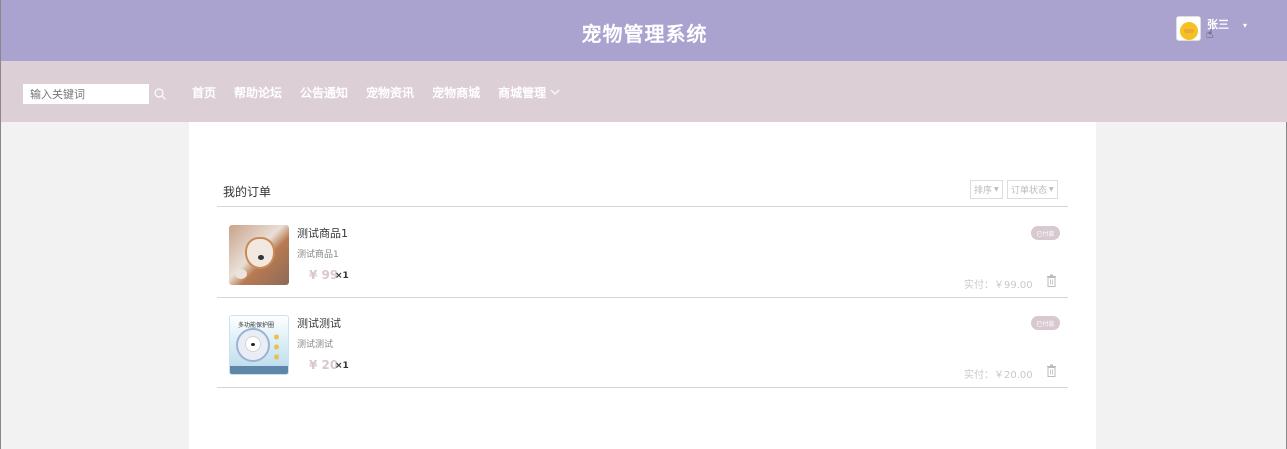 The height and width of the screenshot is (449, 1287). I want to click on nav-item-pet-news: 宠物资讯, so click(390, 92).